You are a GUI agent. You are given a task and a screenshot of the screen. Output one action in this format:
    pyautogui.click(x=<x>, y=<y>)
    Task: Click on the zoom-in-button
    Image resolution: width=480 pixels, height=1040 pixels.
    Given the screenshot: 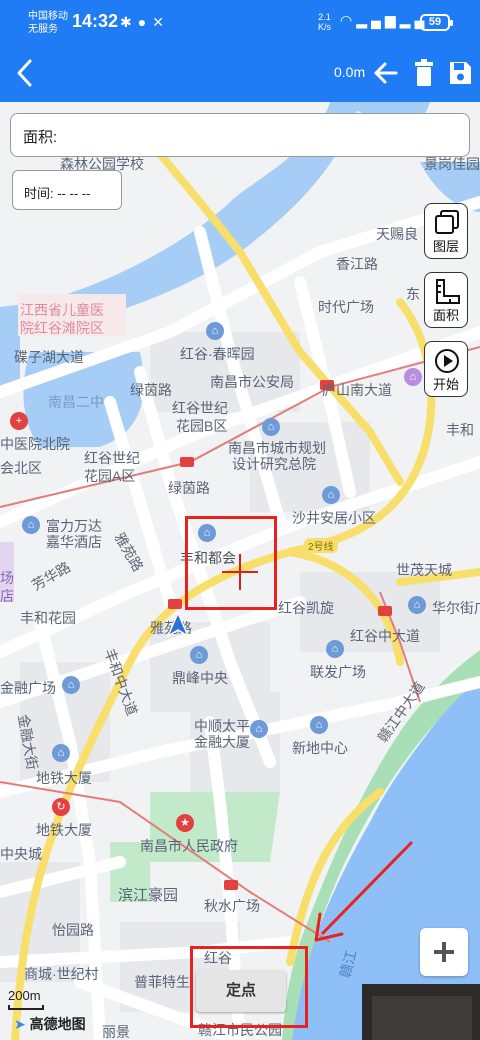 What is the action you would take?
    pyautogui.click(x=444, y=952)
    